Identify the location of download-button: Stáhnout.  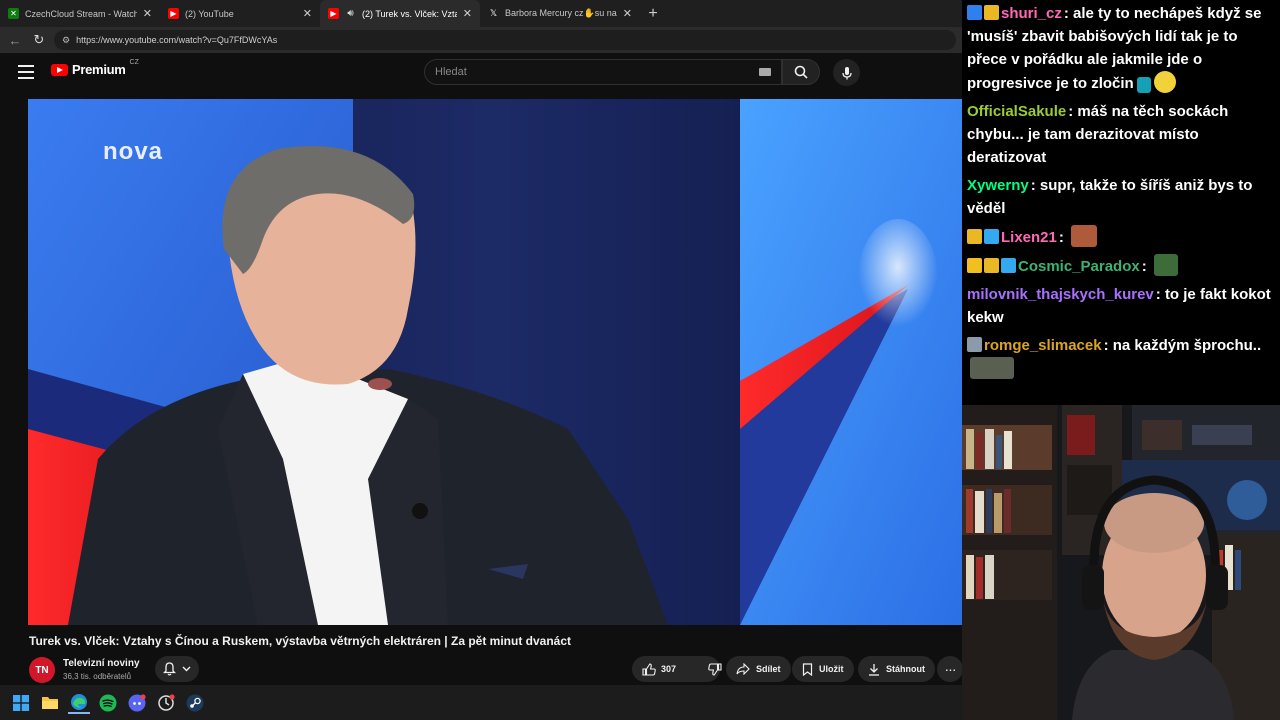
(896, 669).